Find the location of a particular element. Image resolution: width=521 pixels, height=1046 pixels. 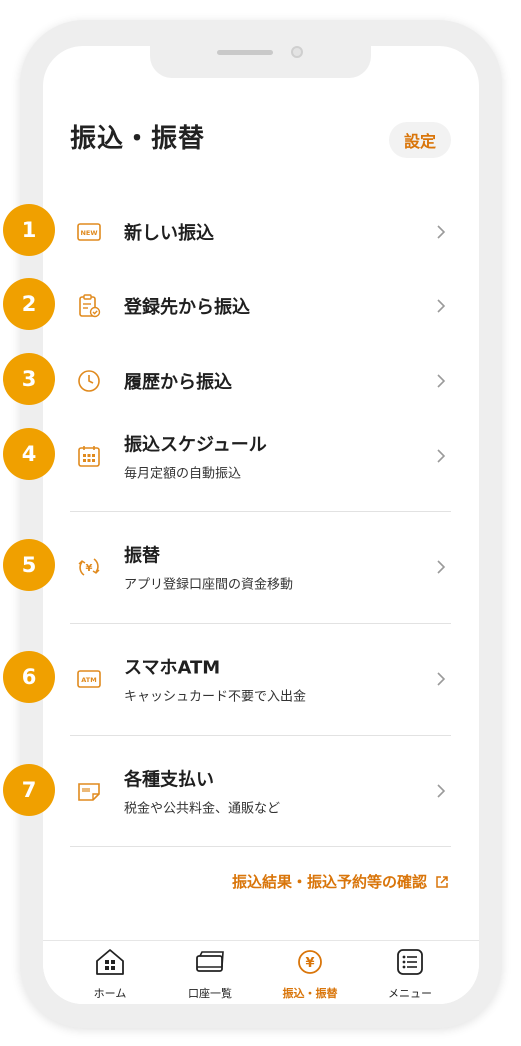

menu-label: スマホATM is located at coordinates (172, 668).